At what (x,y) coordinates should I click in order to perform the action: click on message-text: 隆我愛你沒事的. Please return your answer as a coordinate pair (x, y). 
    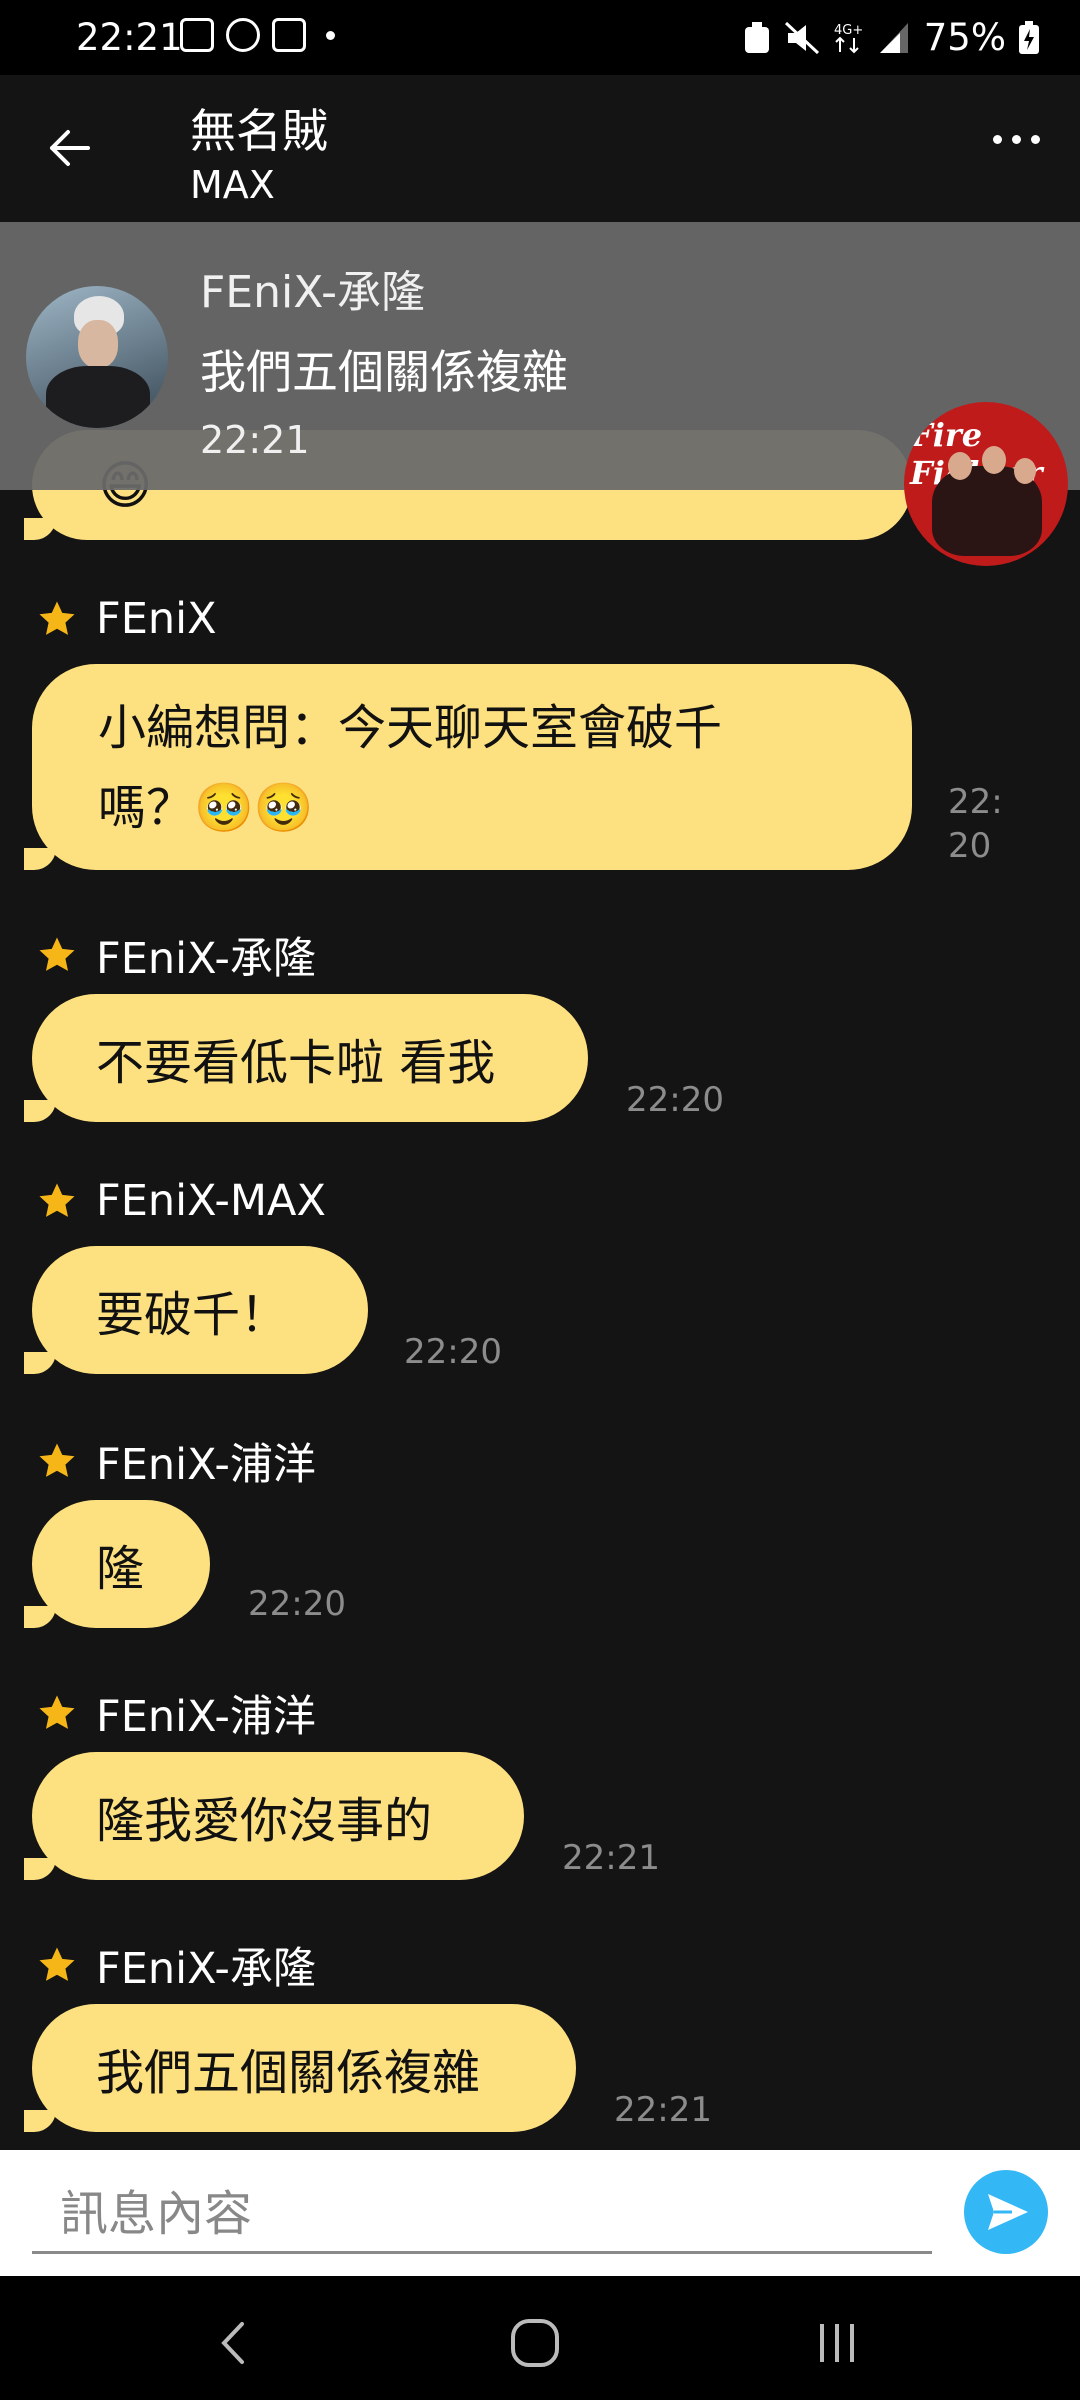
    Looking at the image, I should click on (264, 1821).